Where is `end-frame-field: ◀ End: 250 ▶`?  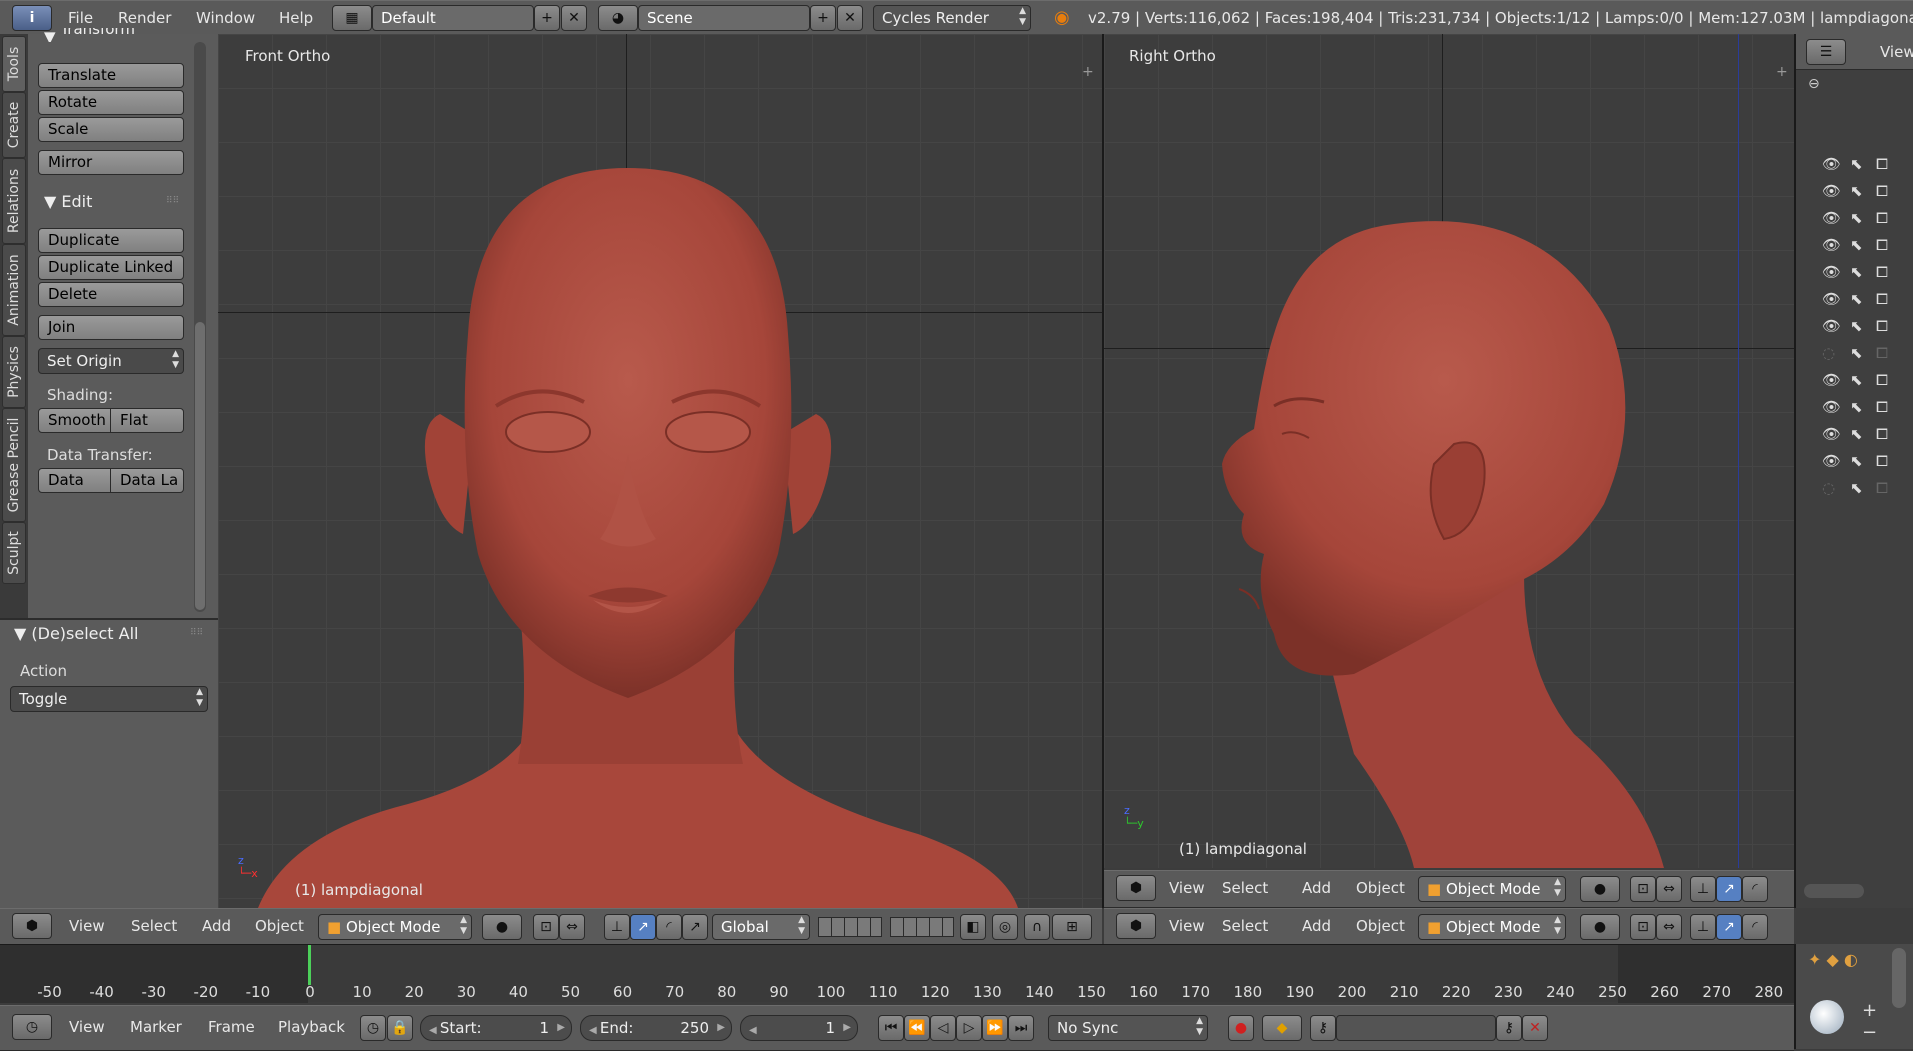
end-frame-field: ◀ End: 250 ▶ is located at coordinates (656, 1028).